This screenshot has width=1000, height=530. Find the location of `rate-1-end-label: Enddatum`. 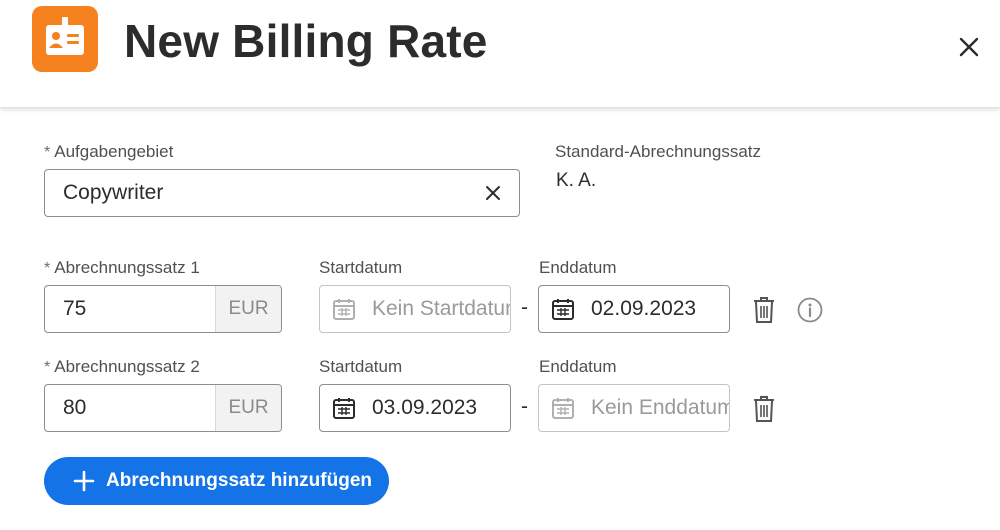

rate-1-end-label: Enddatum is located at coordinates (578, 267).